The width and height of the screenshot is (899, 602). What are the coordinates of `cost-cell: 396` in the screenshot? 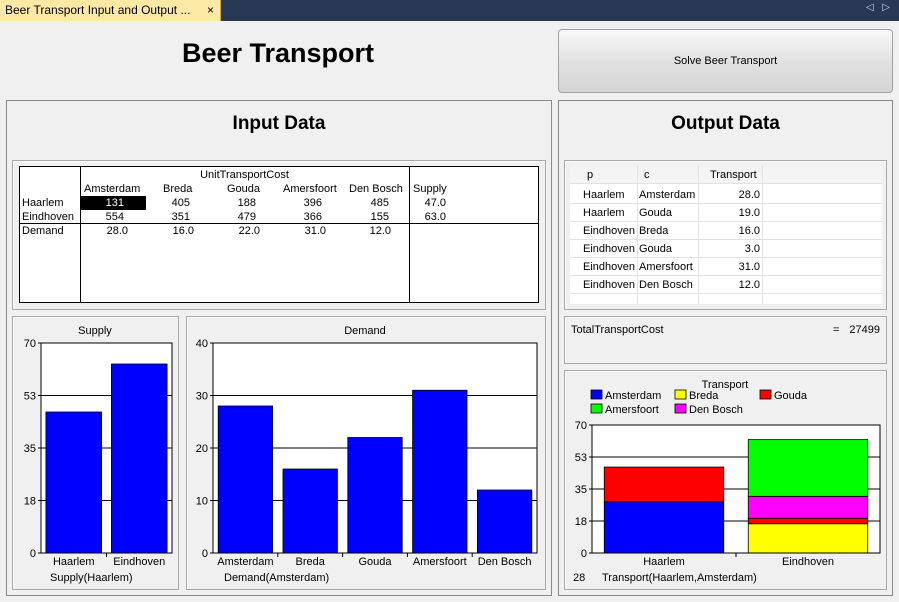 It's located at (299, 203).